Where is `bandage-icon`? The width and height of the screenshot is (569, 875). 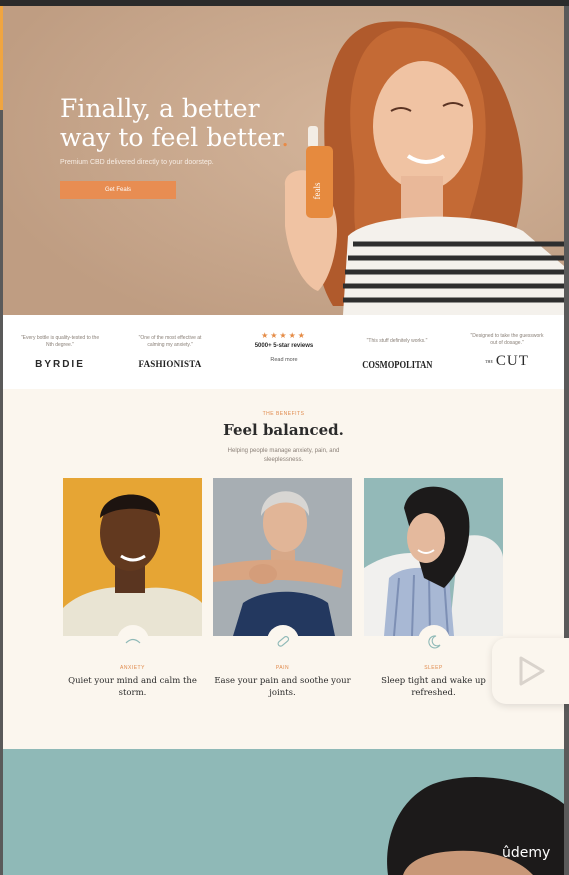
bandage-icon is located at coordinates (283, 641).